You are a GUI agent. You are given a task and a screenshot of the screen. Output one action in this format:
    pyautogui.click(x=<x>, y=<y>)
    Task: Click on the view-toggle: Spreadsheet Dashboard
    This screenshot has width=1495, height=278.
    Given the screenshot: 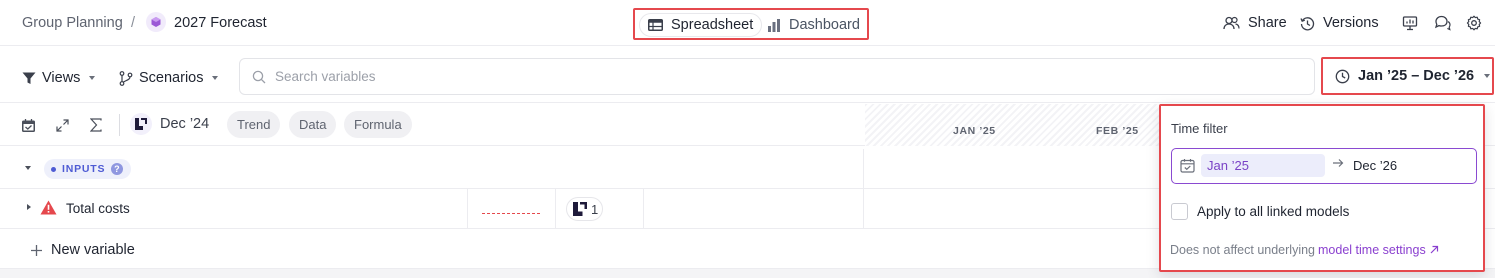 What is the action you would take?
    pyautogui.click(x=751, y=24)
    